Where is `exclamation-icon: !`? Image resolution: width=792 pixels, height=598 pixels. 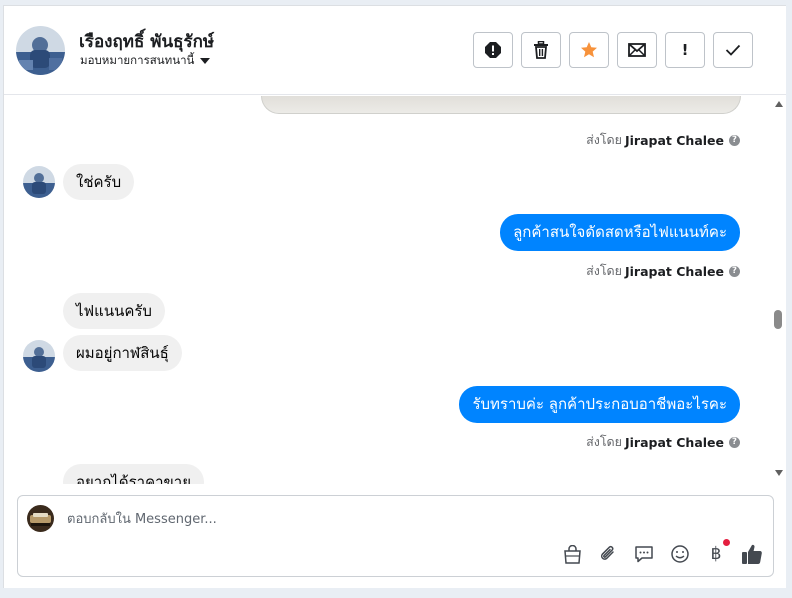
exclamation-icon: ! is located at coordinates (685, 50).